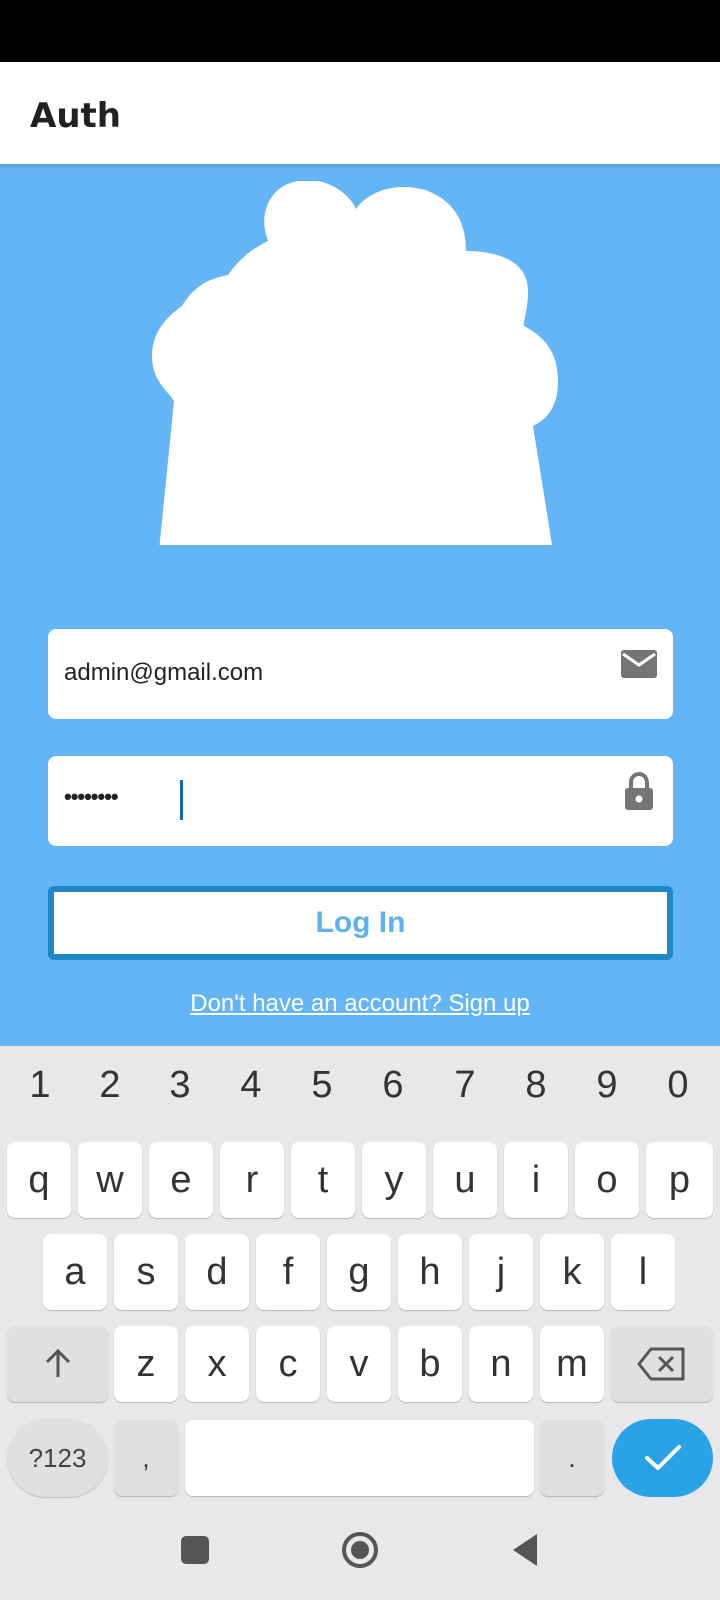  Describe the element at coordinates (252, 1180) in the screenshot. I see `key-r: r` at that location.